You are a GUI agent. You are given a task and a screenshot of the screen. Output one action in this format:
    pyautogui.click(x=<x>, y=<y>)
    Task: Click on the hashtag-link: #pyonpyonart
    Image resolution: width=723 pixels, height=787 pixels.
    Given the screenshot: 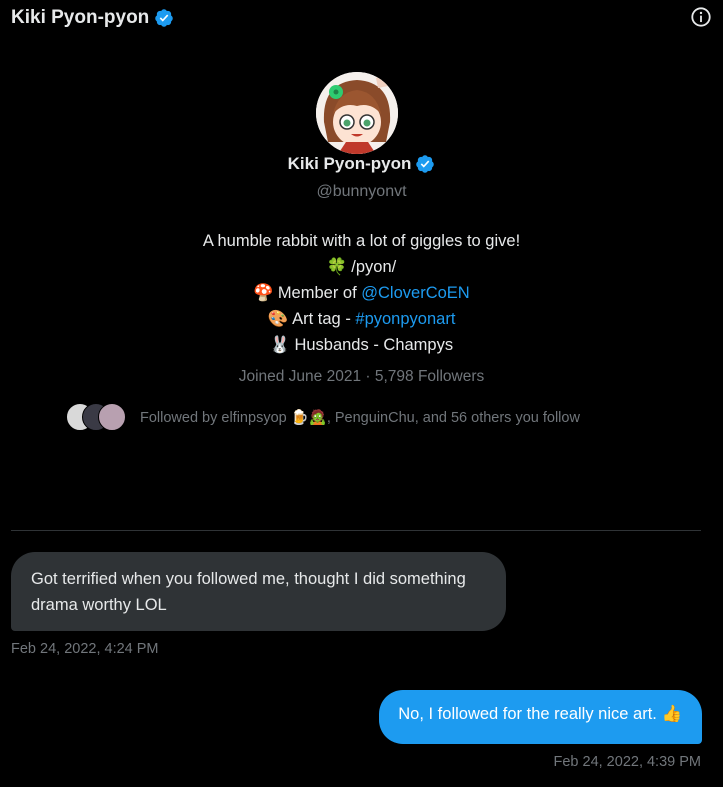 What is the action you would take?
    pyautogui.click(x=405, y=319)
    